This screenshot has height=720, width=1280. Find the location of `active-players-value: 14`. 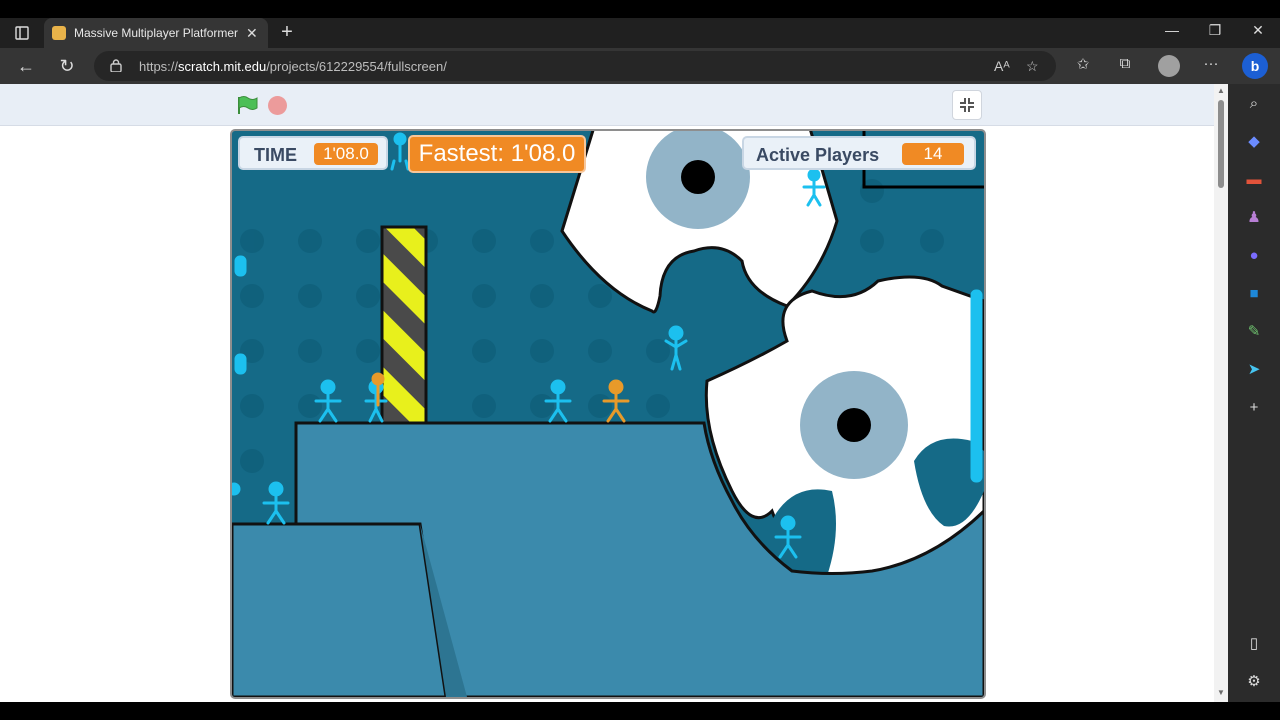

active-players-value: 14 is located at coordinates (933, 154).